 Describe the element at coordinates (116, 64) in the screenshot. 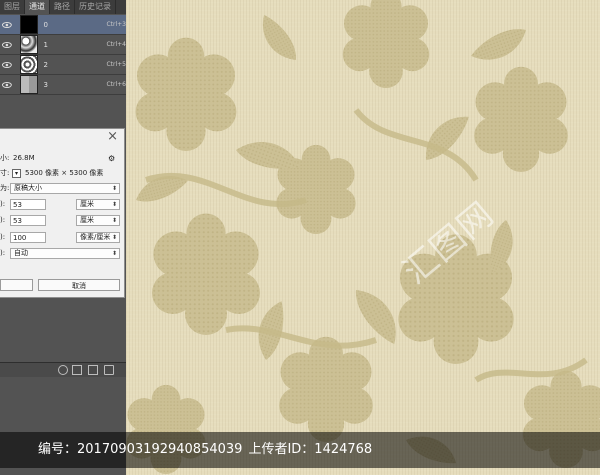

I see `channel-shortcut: Ctrl+5` at that location.